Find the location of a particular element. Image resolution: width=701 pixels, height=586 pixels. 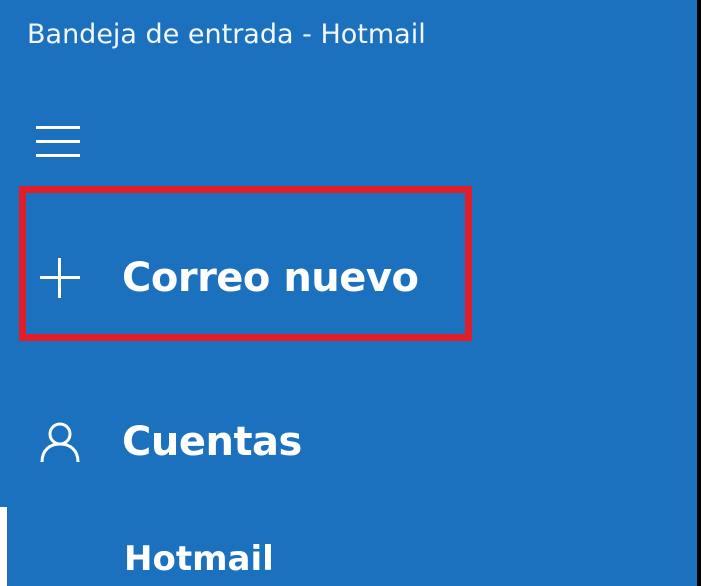

new-mail-button: Correo nuevo is located at coordinates (228, 278).